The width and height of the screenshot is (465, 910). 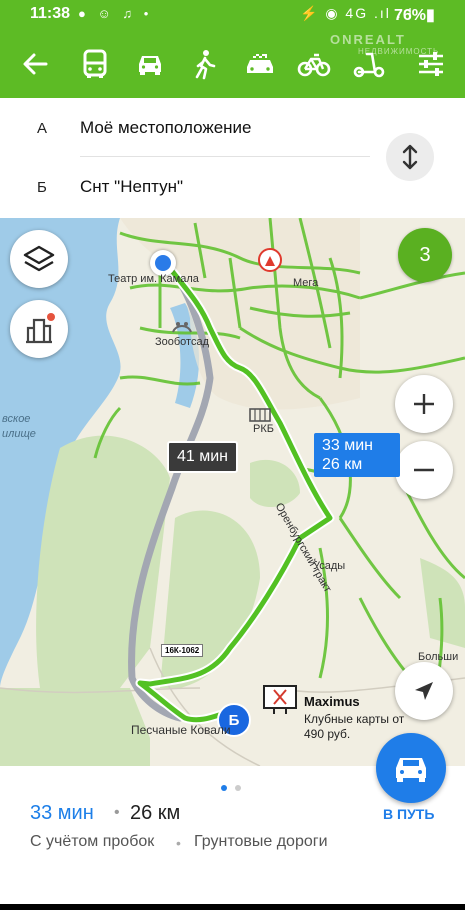 I want to click on status-bar: 11:38 ● ☺ ♫ • ⚡ ◉ 4G .ıl .ıl 76%▮, so click(x=232, y=14).